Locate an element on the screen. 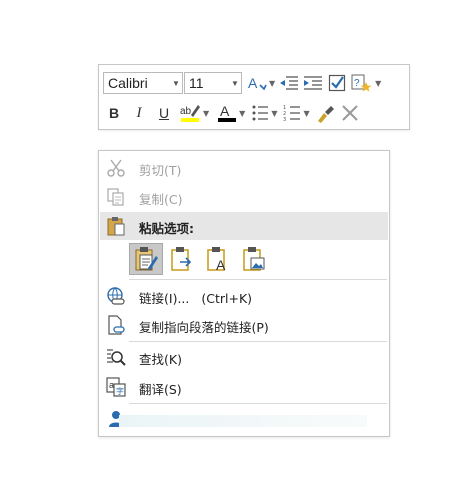 The image size is (463, 482). format-painter-icon is located at coordinates (326, 113).